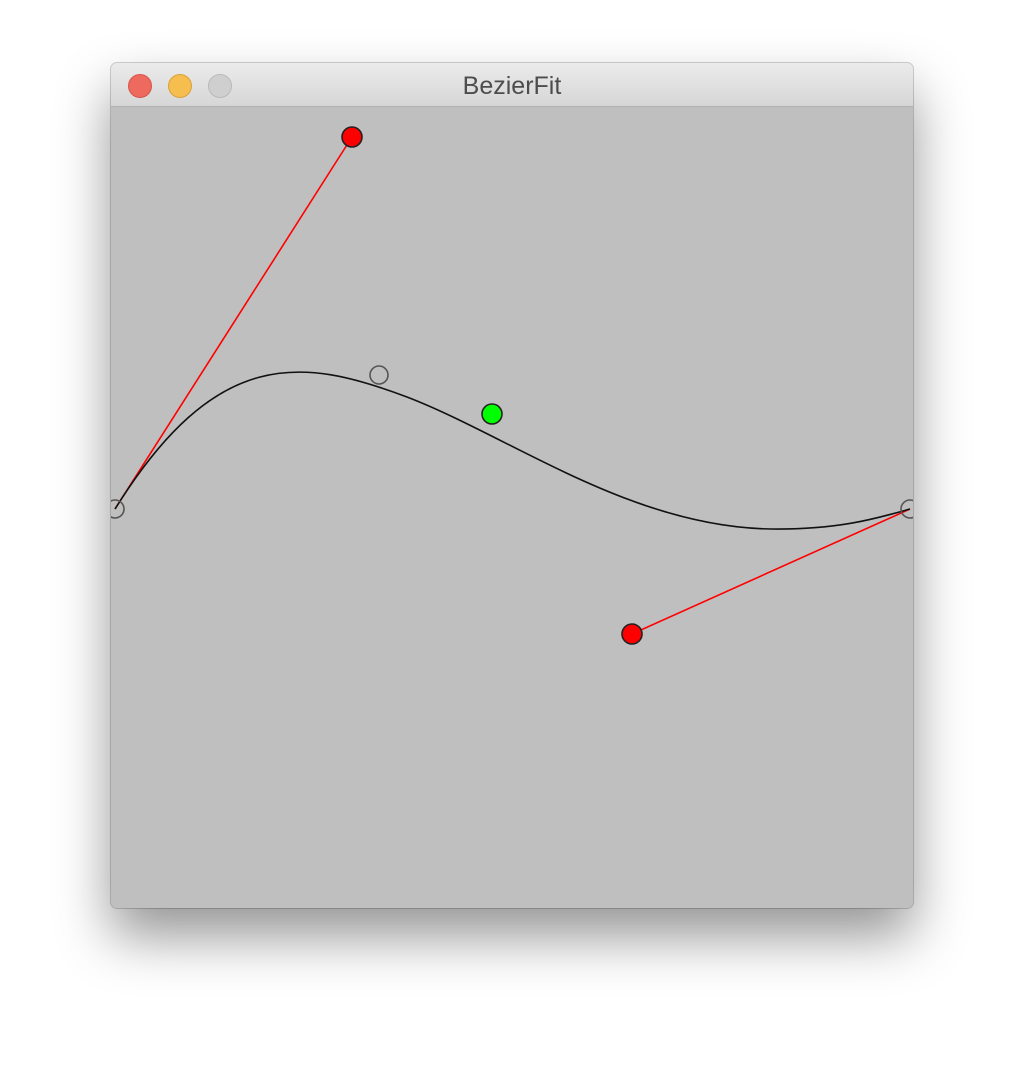 The height and width of the screenshot is (1068, 1024). I want to click on bezier-curve, so click(512, 450).